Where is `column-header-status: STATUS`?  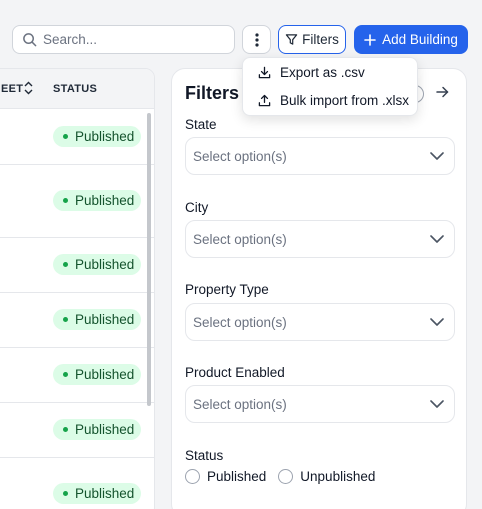 column-header-status: STATUS is located at coordinates (75, 89).